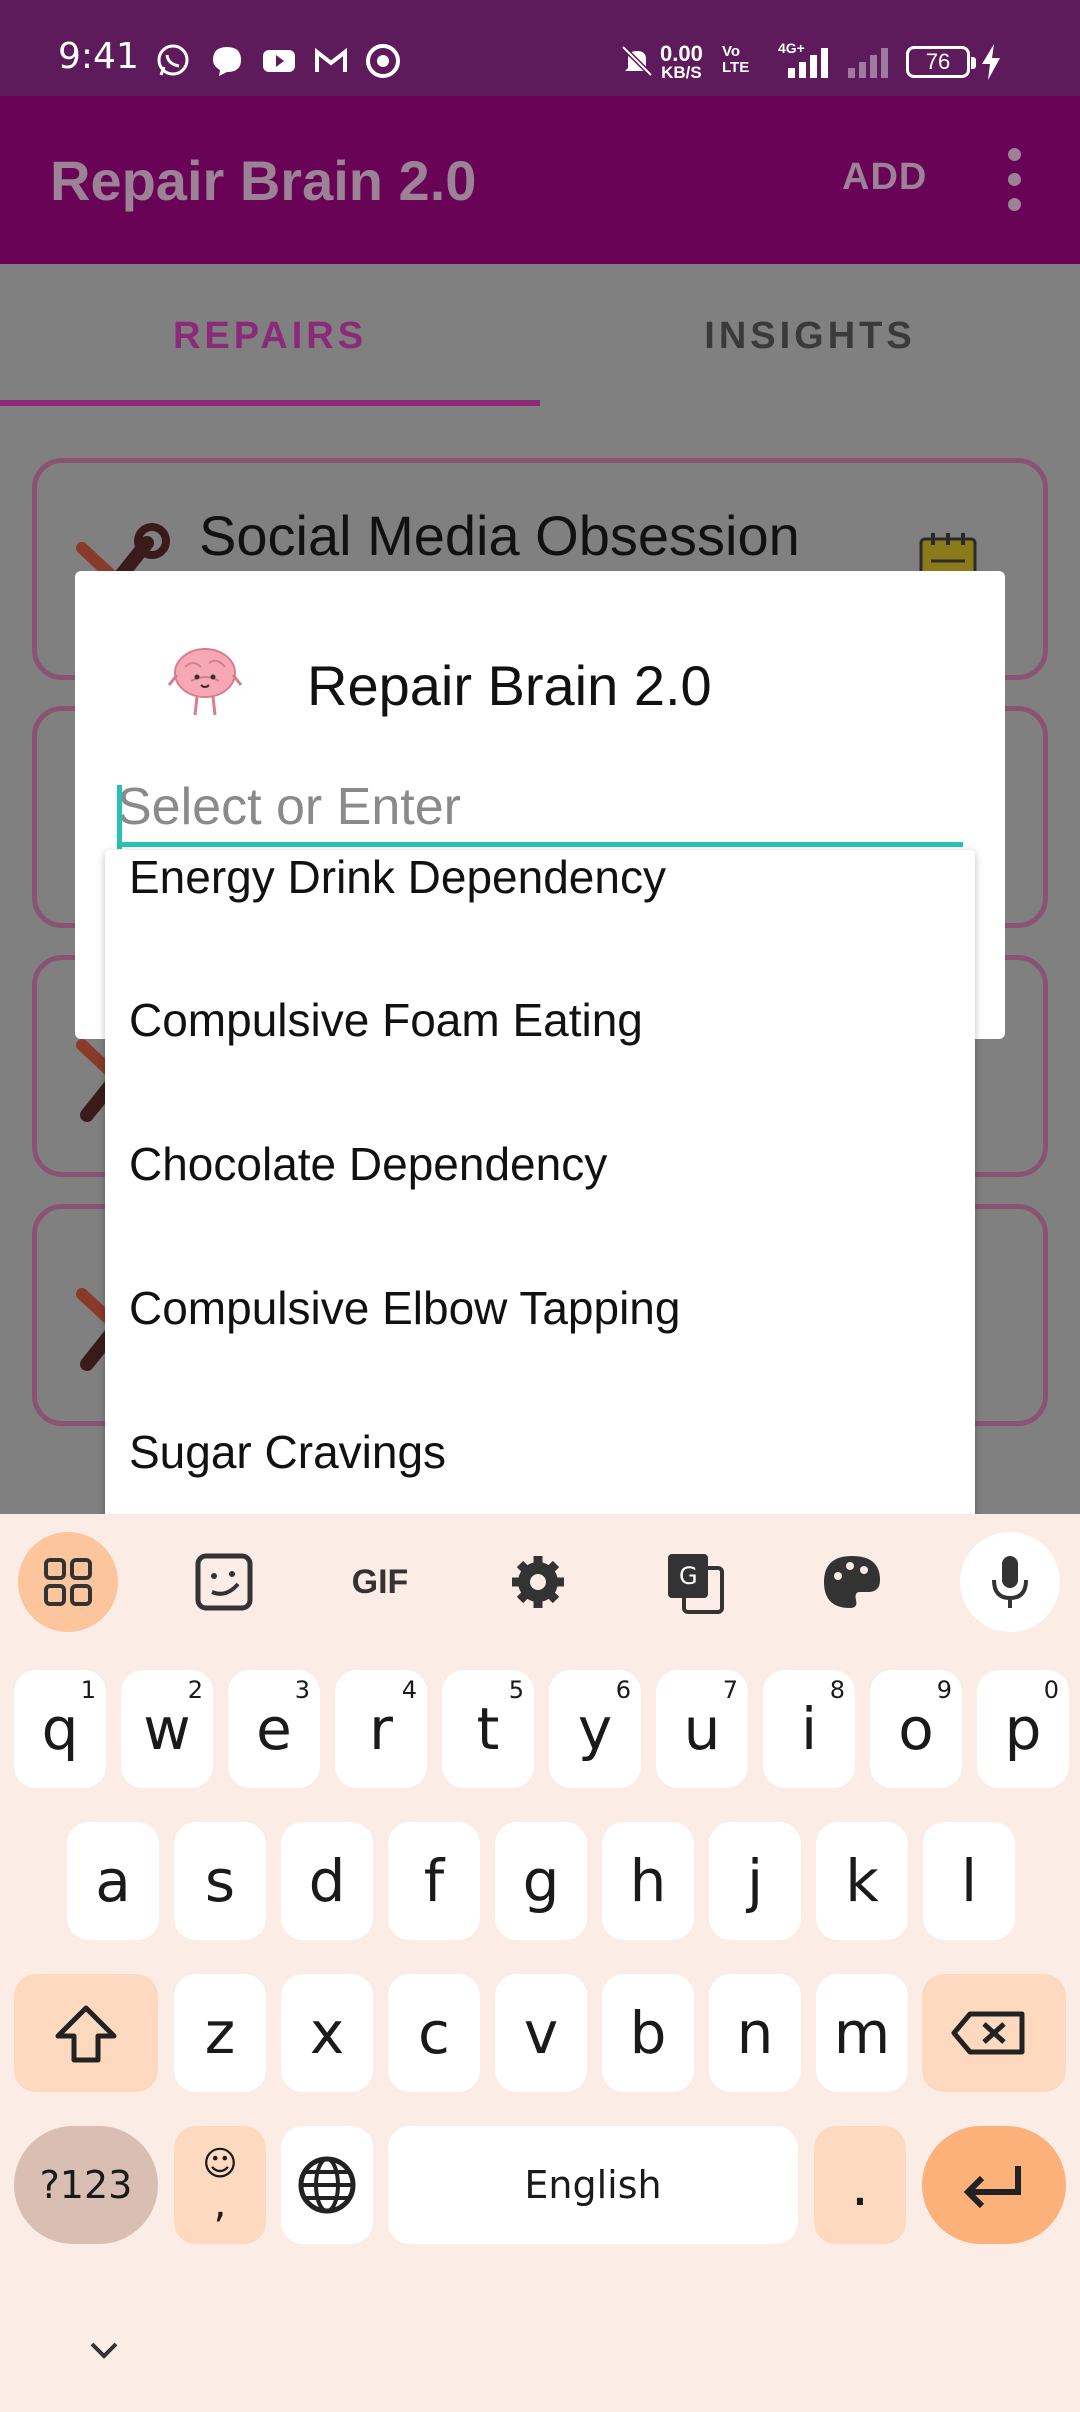 The height and width of the screenshot is (2412, 1080). What do you see at coordinates (167, 1729) in the screenshot?
I see `key-w: w2` at bounding box center [167, 1729].